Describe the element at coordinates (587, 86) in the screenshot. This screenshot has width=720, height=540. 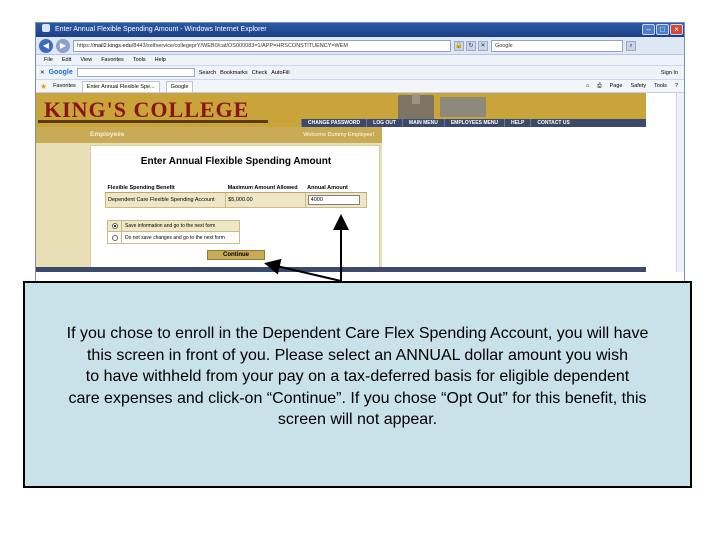
I see `home-icon: ⌂` at that location.